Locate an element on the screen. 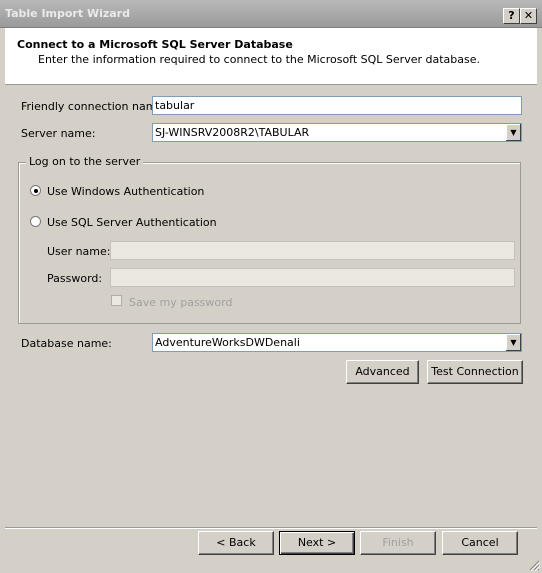 This screenshot has height=573, width=542. test-connection-button: Test Connection is located at coordinates (475, 372).